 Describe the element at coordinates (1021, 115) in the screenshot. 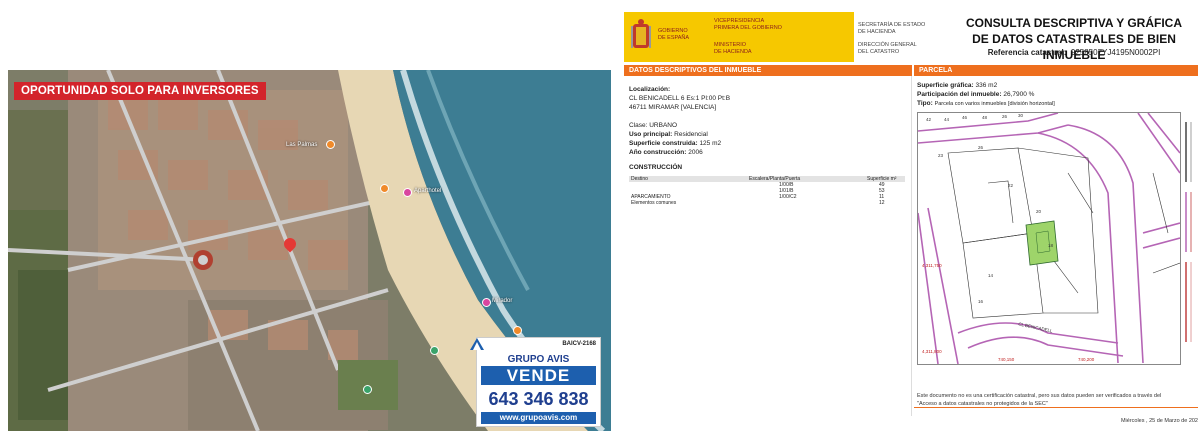

I see `map-label: 30` at that location.